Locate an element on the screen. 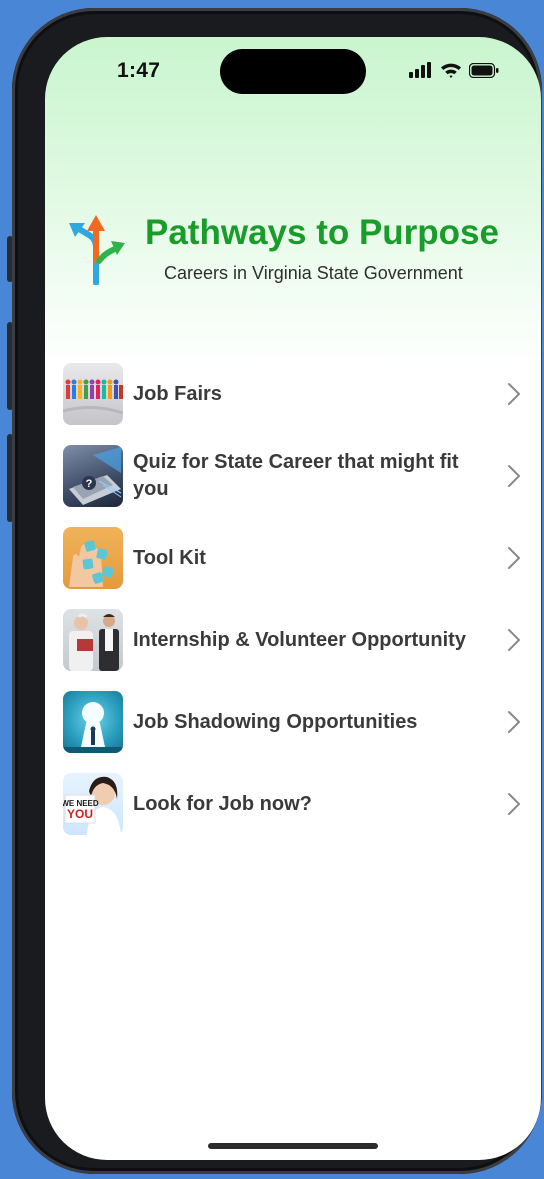  job-fairs-crowd-thumbnail is located at coordinates (93, 394).